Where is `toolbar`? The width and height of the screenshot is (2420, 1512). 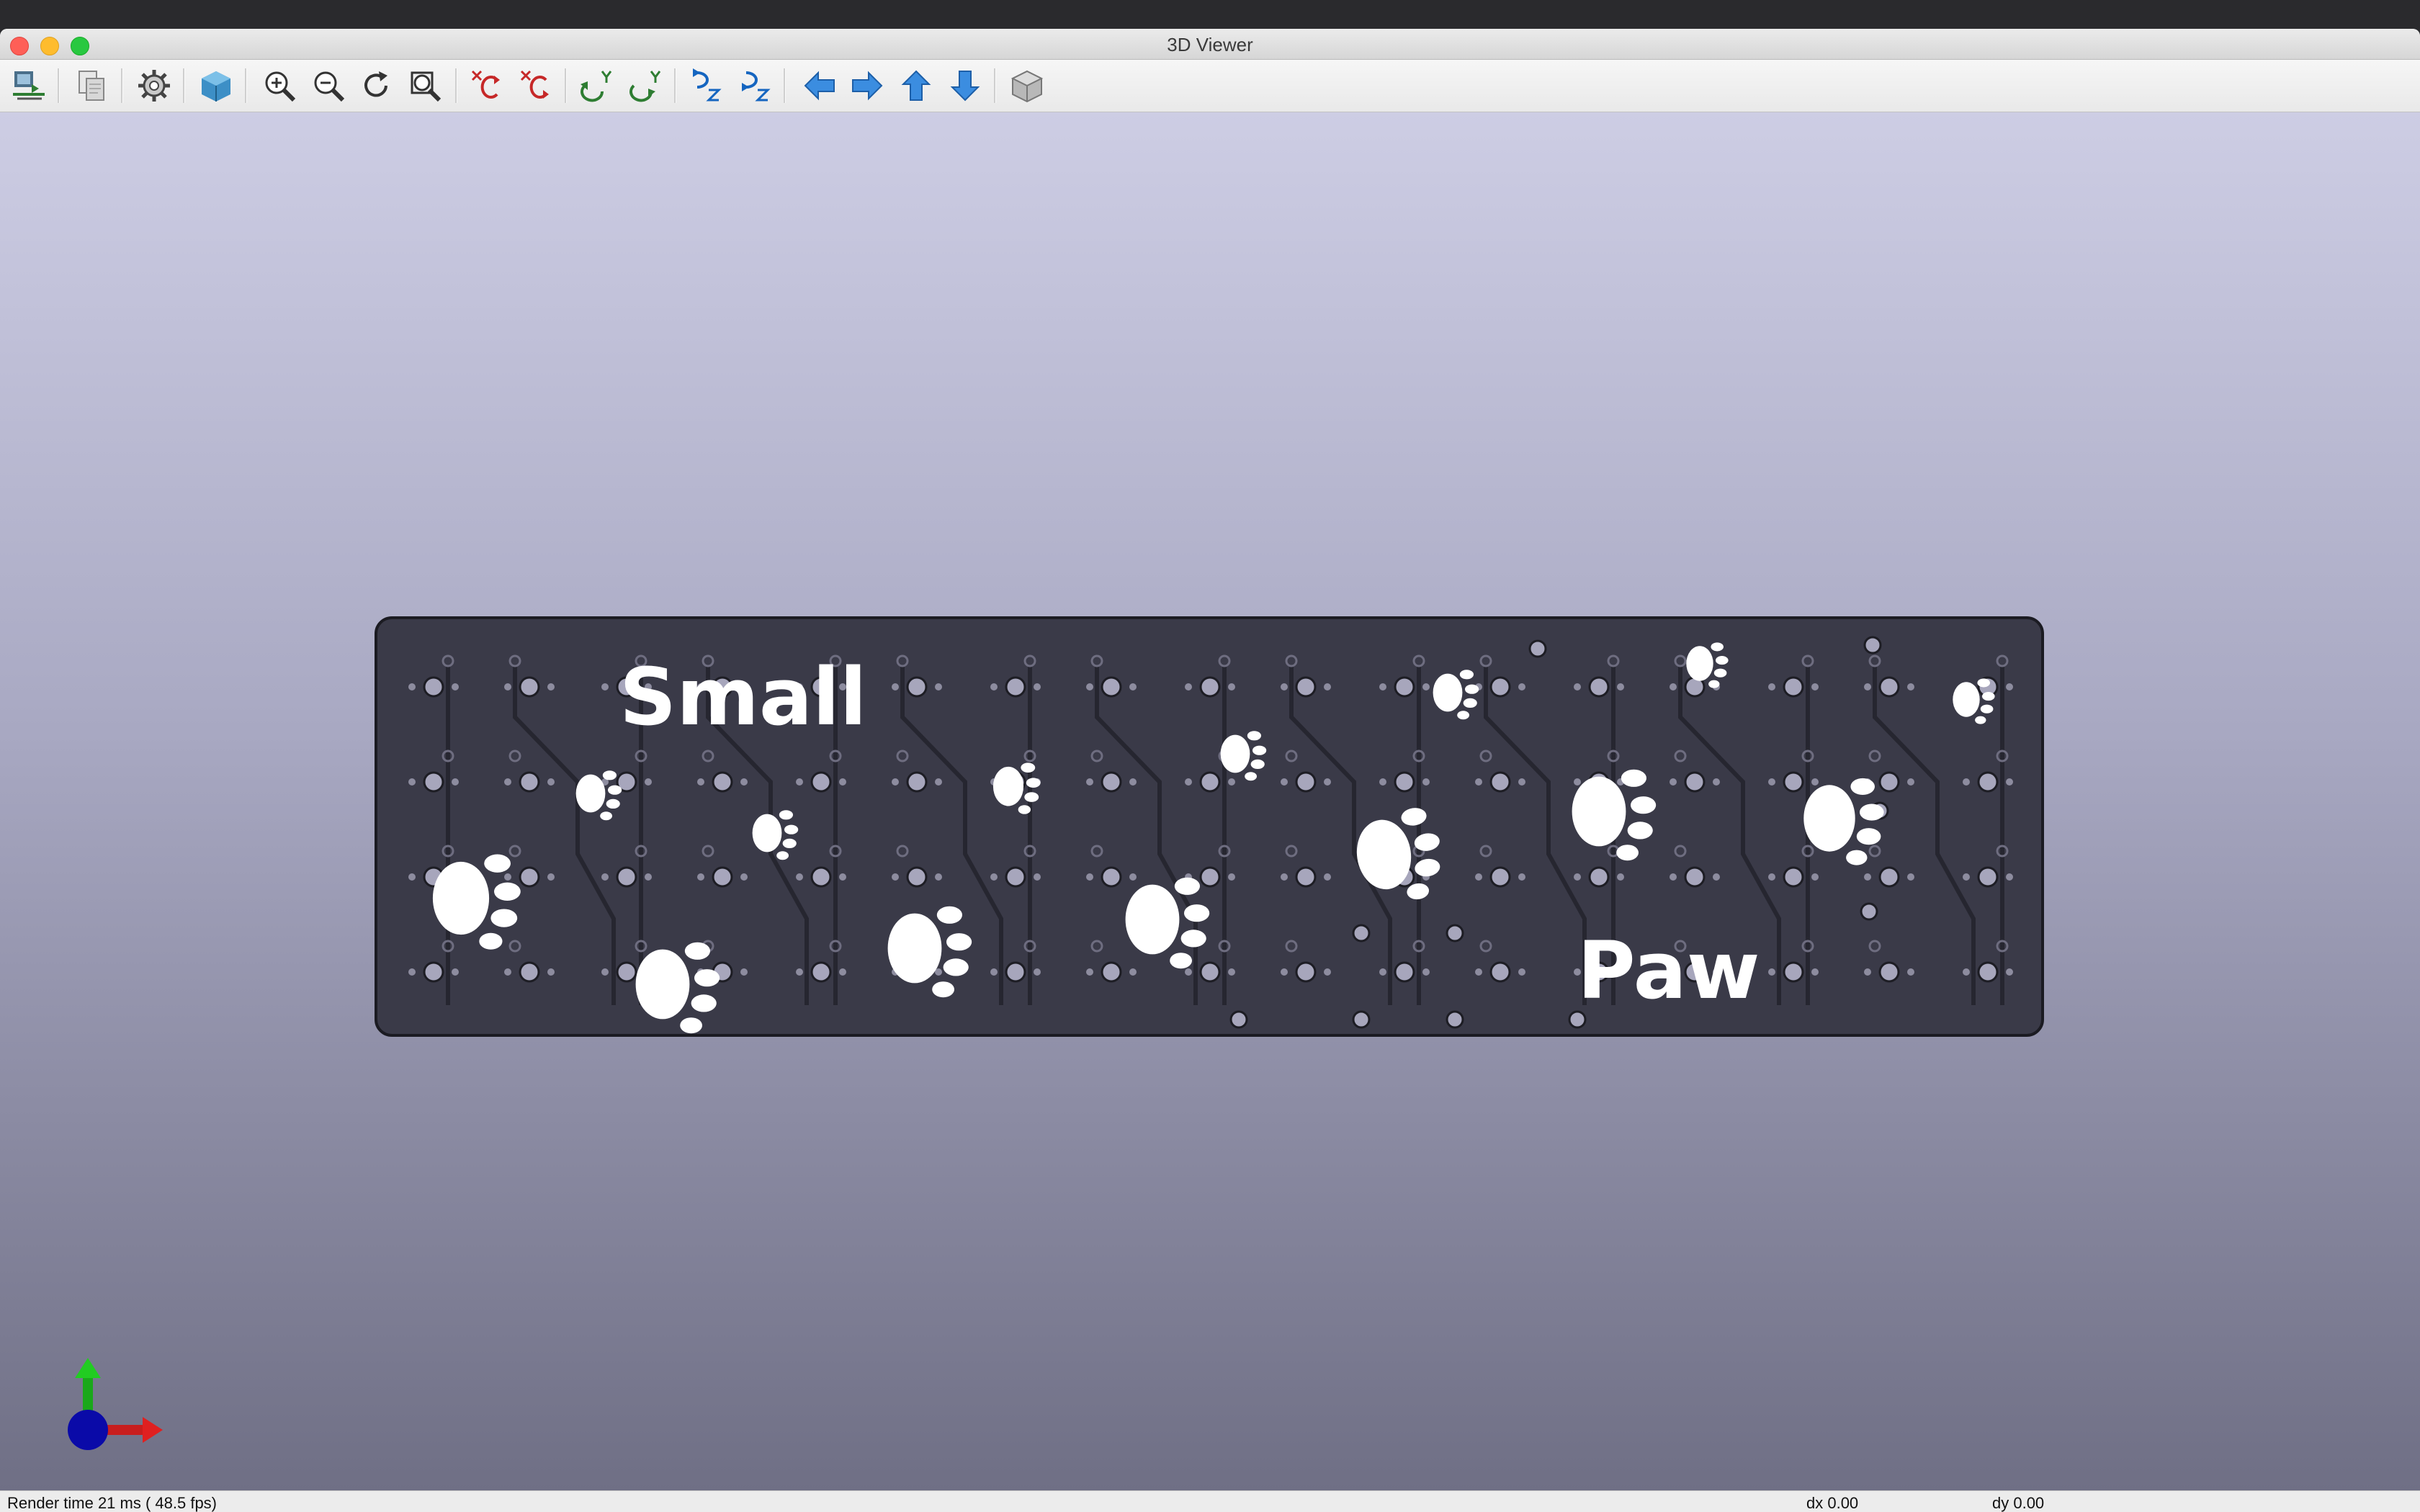 toolbar is located at coordinates (1210, 86).